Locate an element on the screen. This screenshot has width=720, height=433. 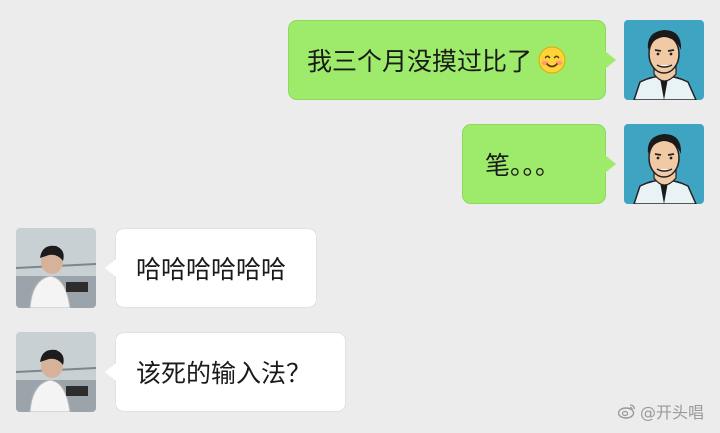
message-text: 笔。。。 is located at coordinates (523, 165).